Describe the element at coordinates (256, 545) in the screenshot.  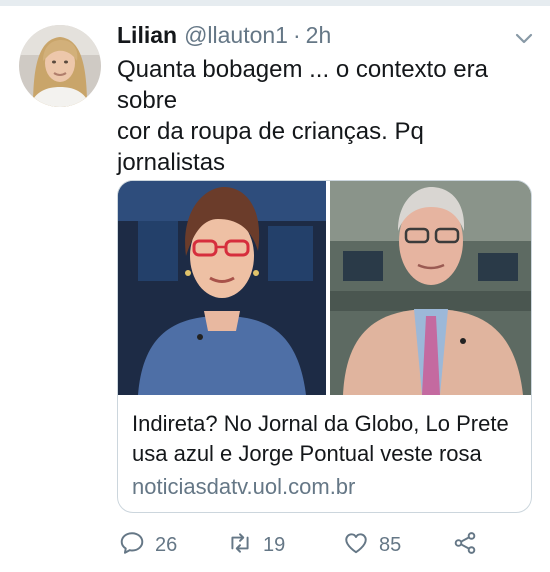
I see `retweet-button: 19` at that location.